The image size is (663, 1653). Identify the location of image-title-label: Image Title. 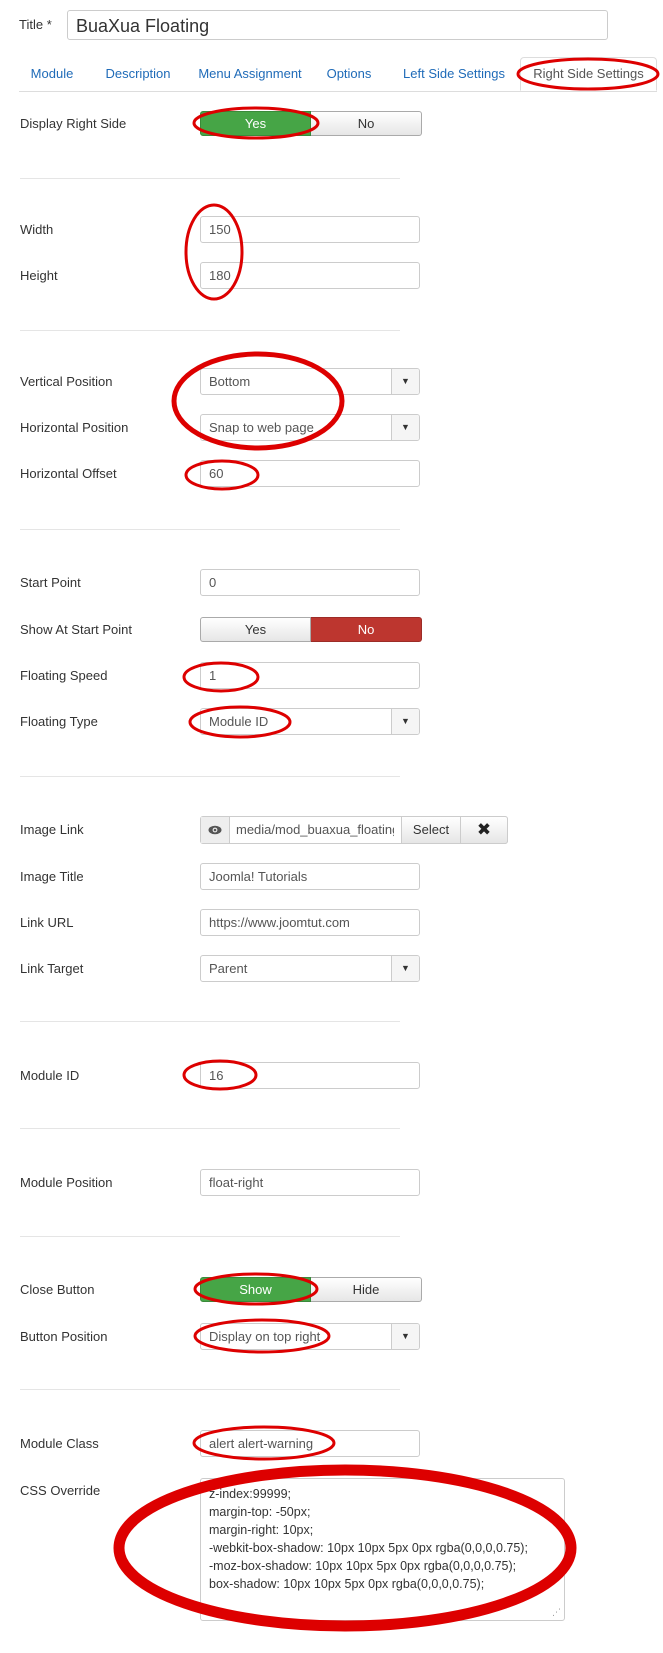
(52, 876).